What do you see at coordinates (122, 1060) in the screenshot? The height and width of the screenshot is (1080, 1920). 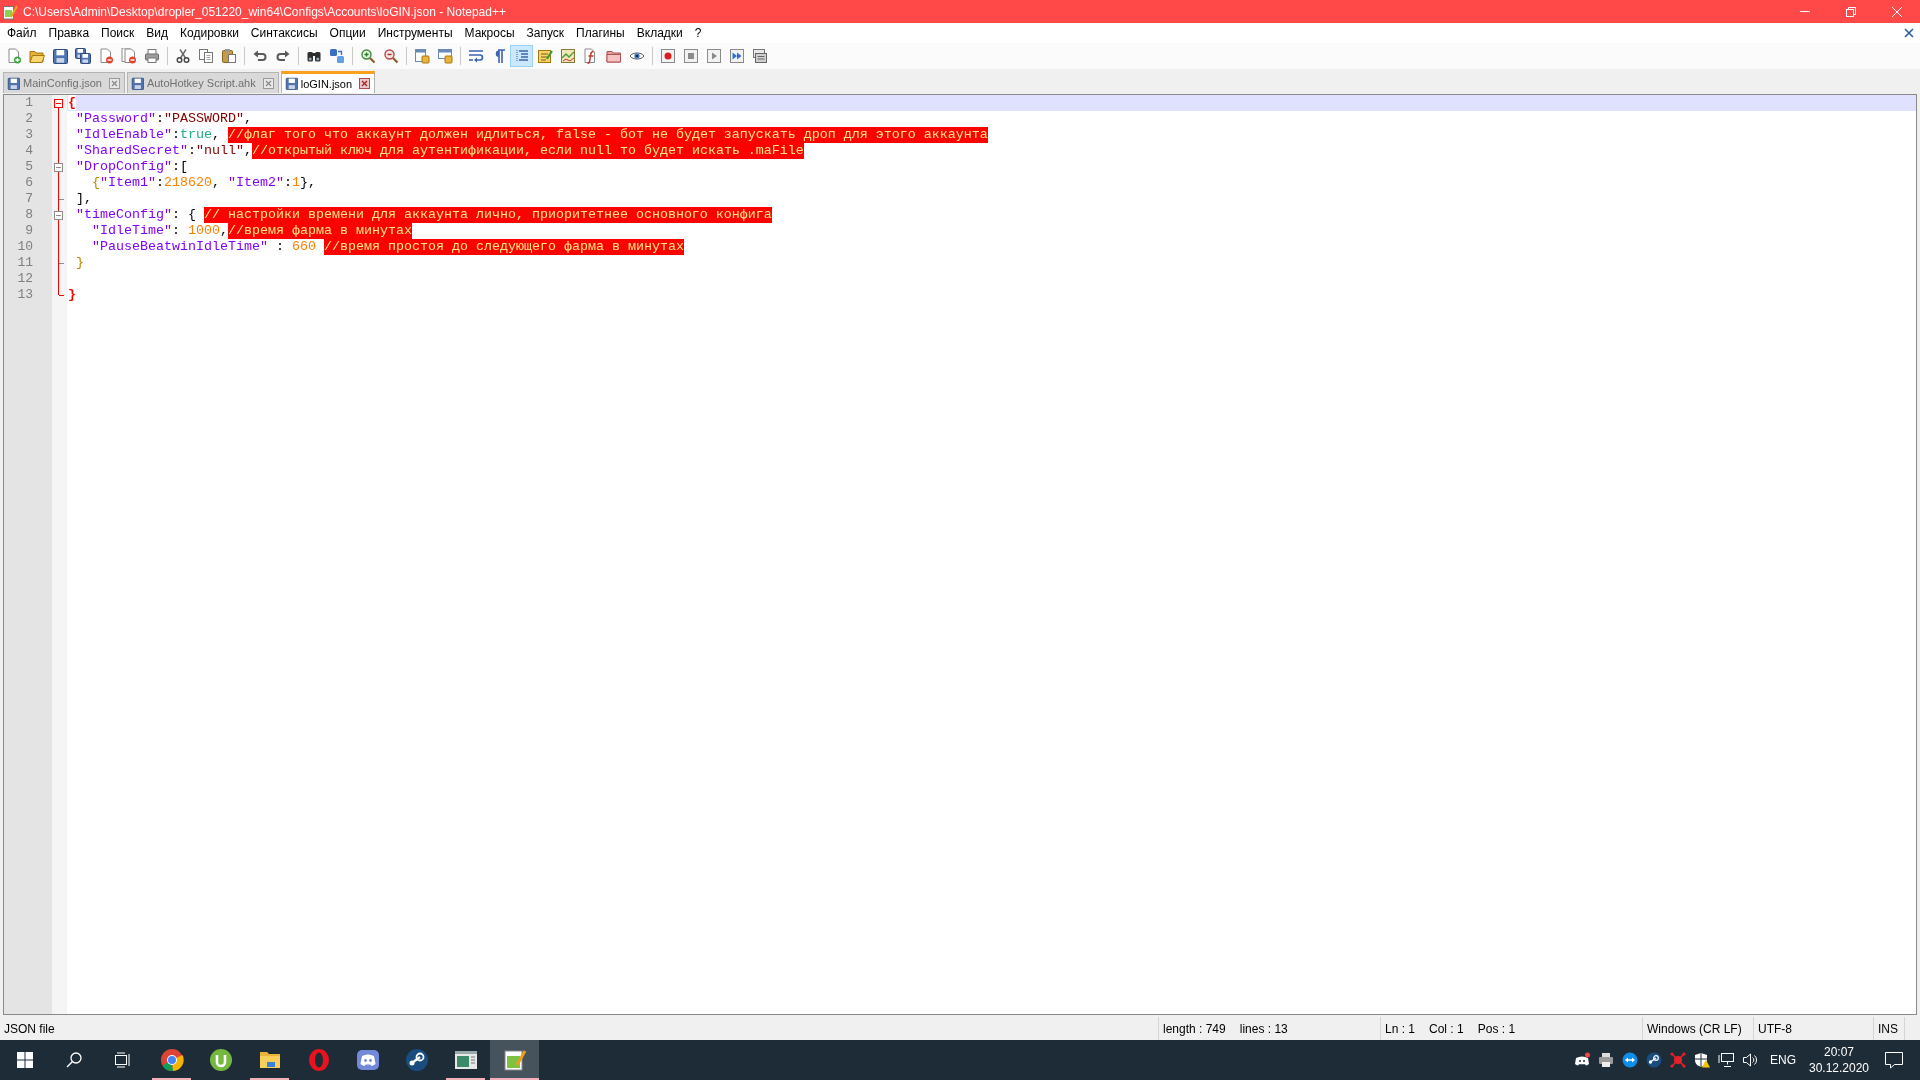 I see `task-view-icon` at bounding box center [122, 1060].